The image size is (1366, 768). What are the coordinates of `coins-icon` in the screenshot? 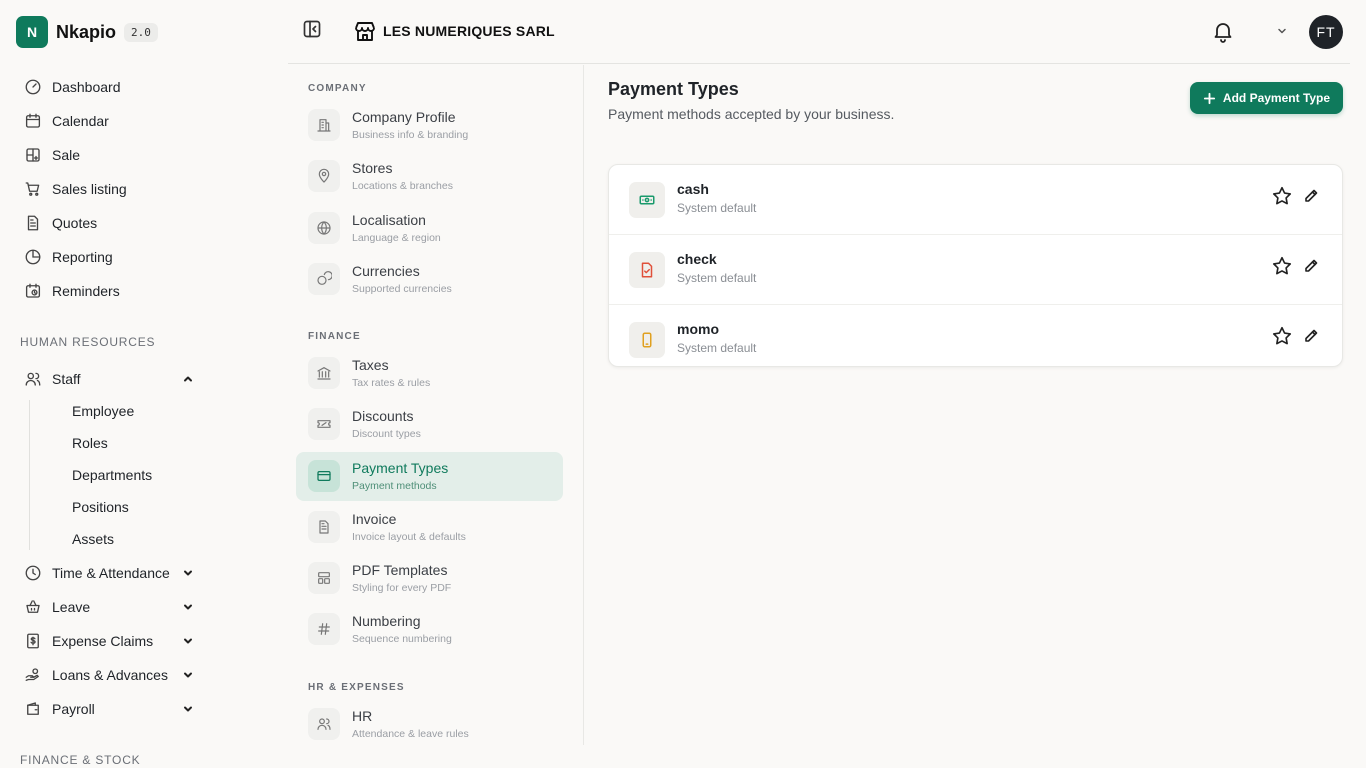 It's located at (324, 279).